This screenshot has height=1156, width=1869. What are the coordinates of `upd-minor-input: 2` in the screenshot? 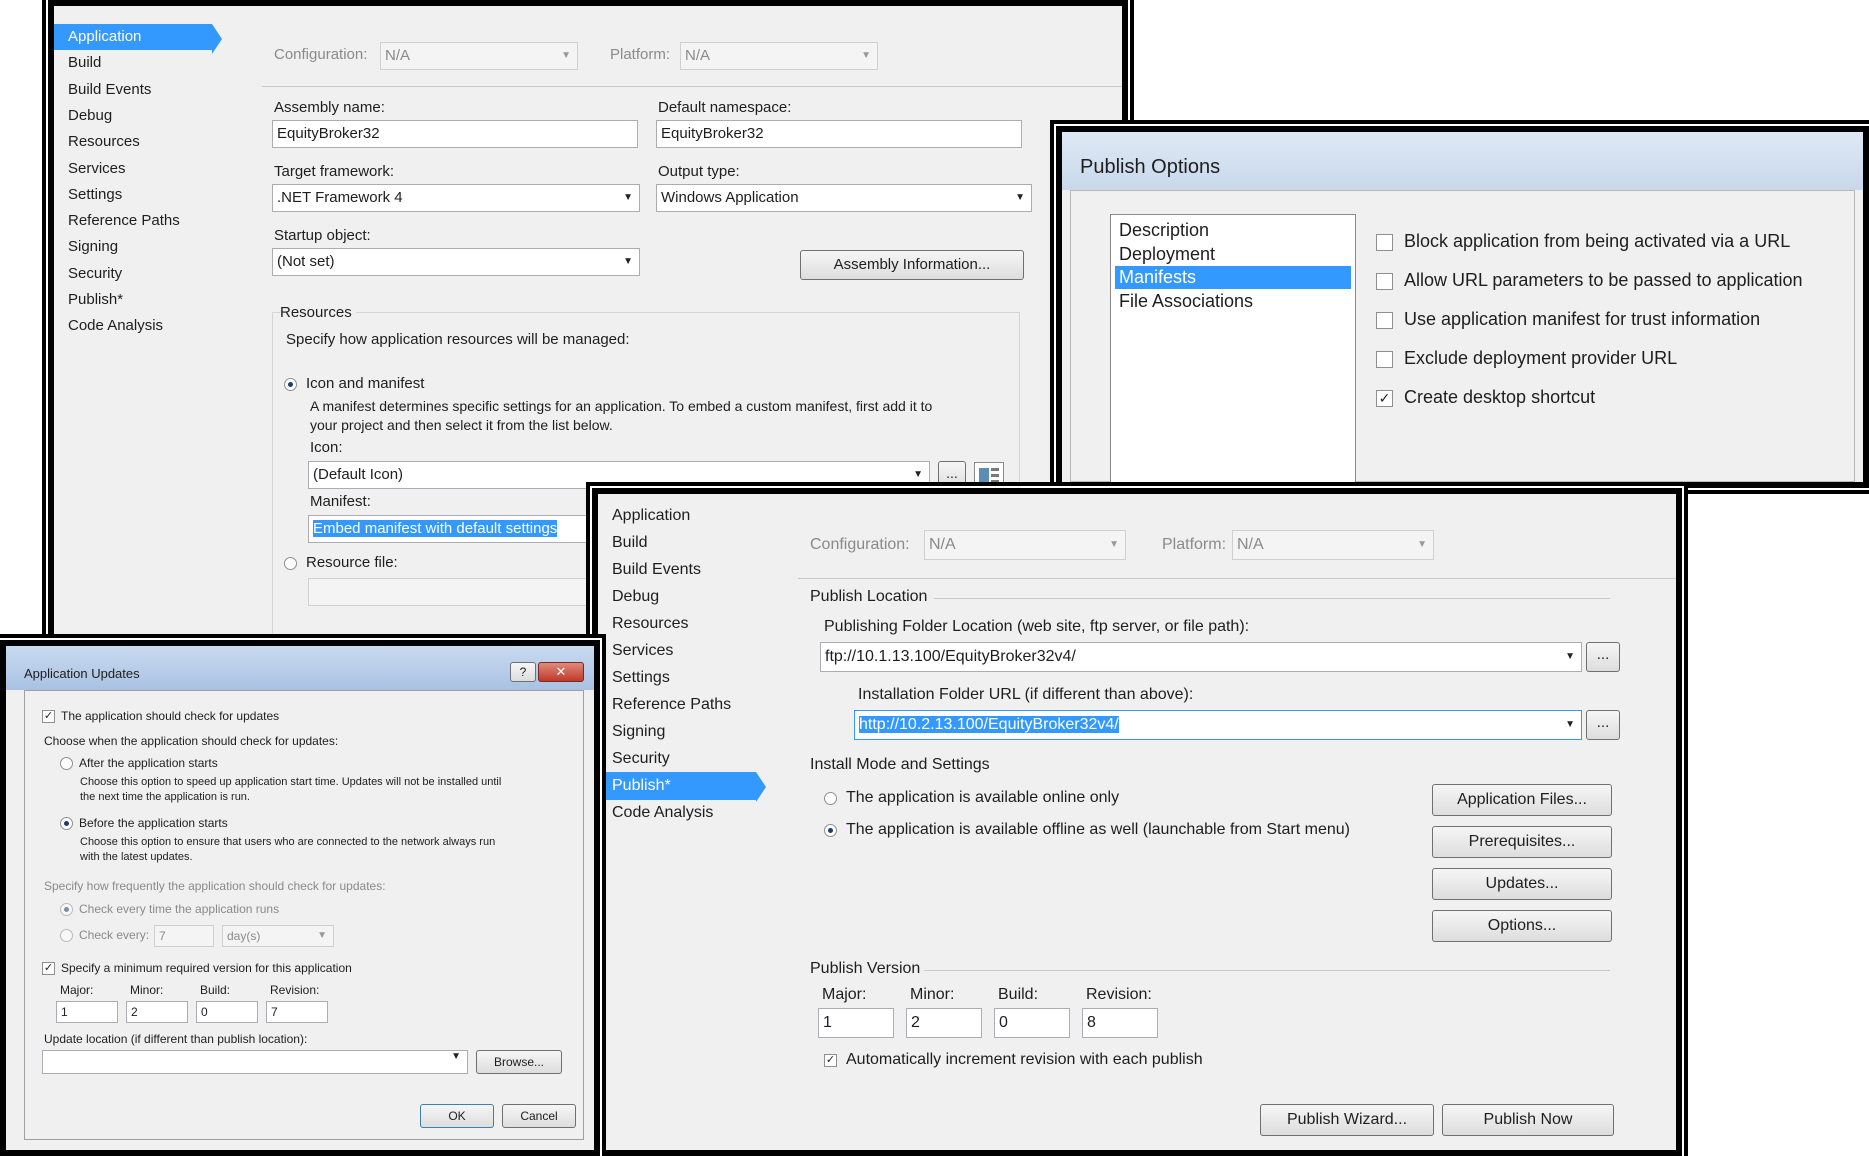 It's located at (157, 1012).